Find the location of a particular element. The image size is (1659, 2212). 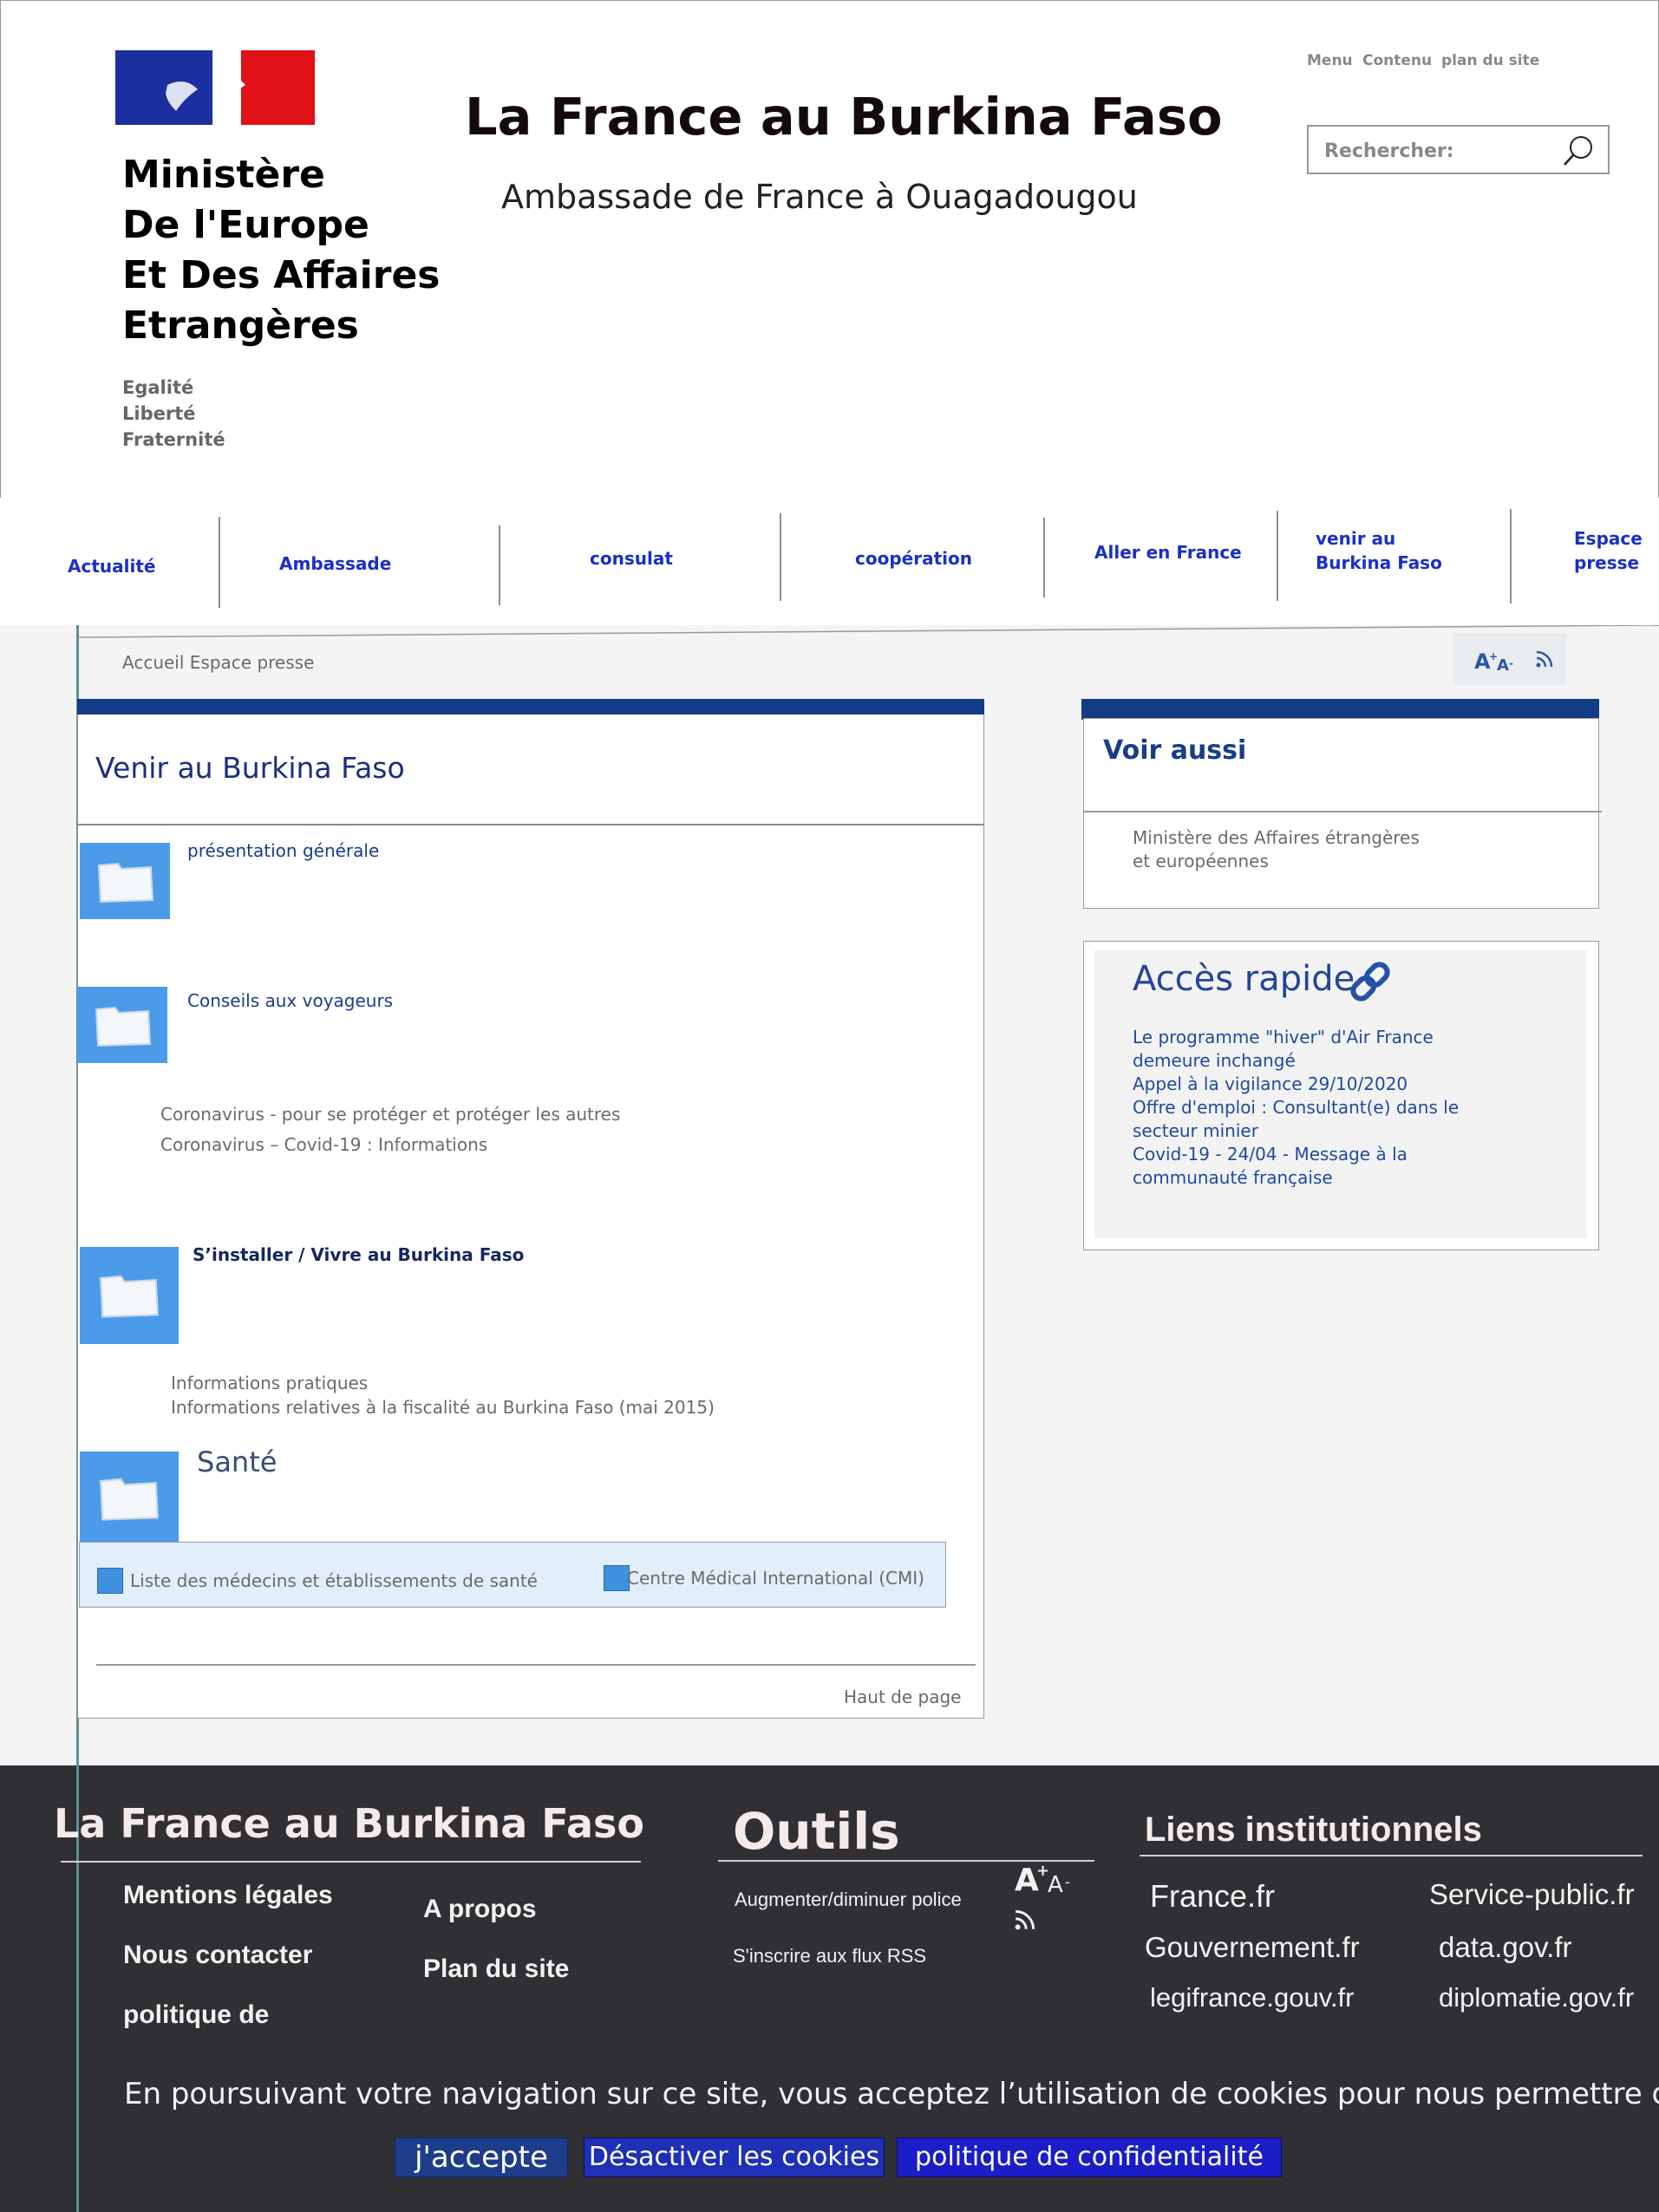

footer-link-gouvernement: Gouvernement.fr is located at coordinates (1253, 1947).